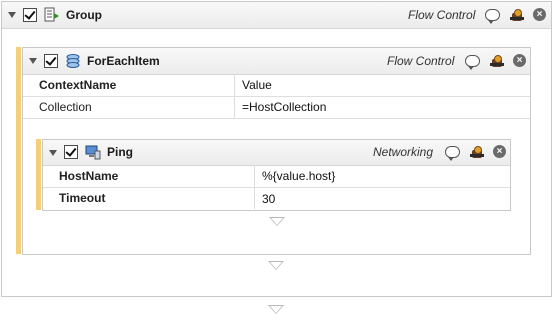  Describe the element at coordinates (403, 152) in the screenshot. I see `ping-category: Networking` at that location.